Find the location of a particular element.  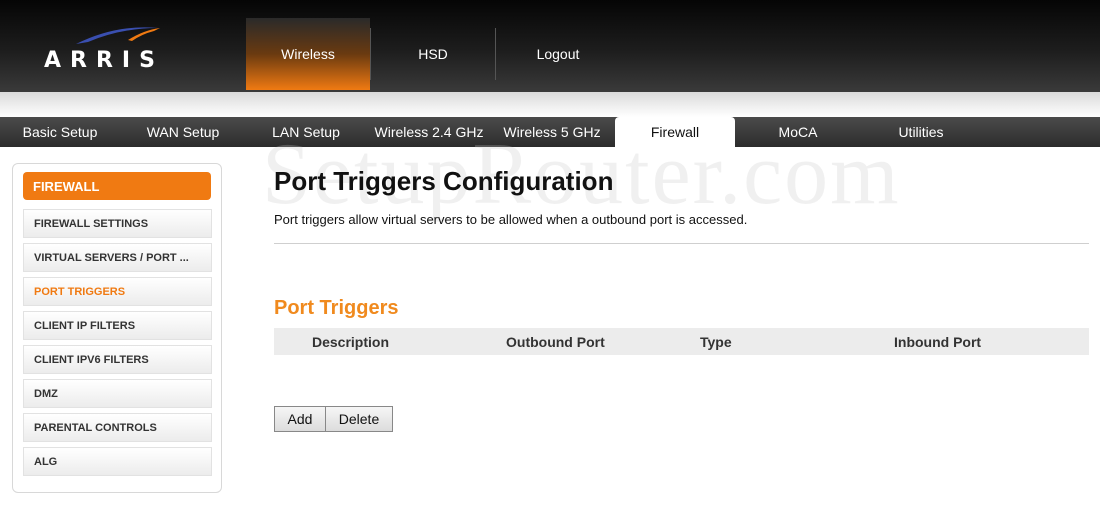

sidebar-item-firewall-settings: FIREWALL SETTINGS is located at coordinates (117, 223).